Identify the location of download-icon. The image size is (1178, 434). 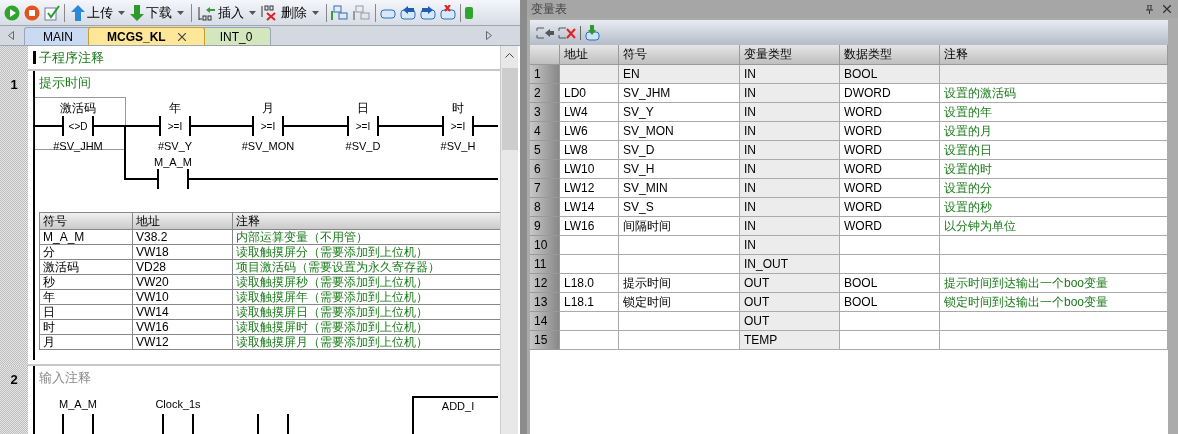
(593, 32).